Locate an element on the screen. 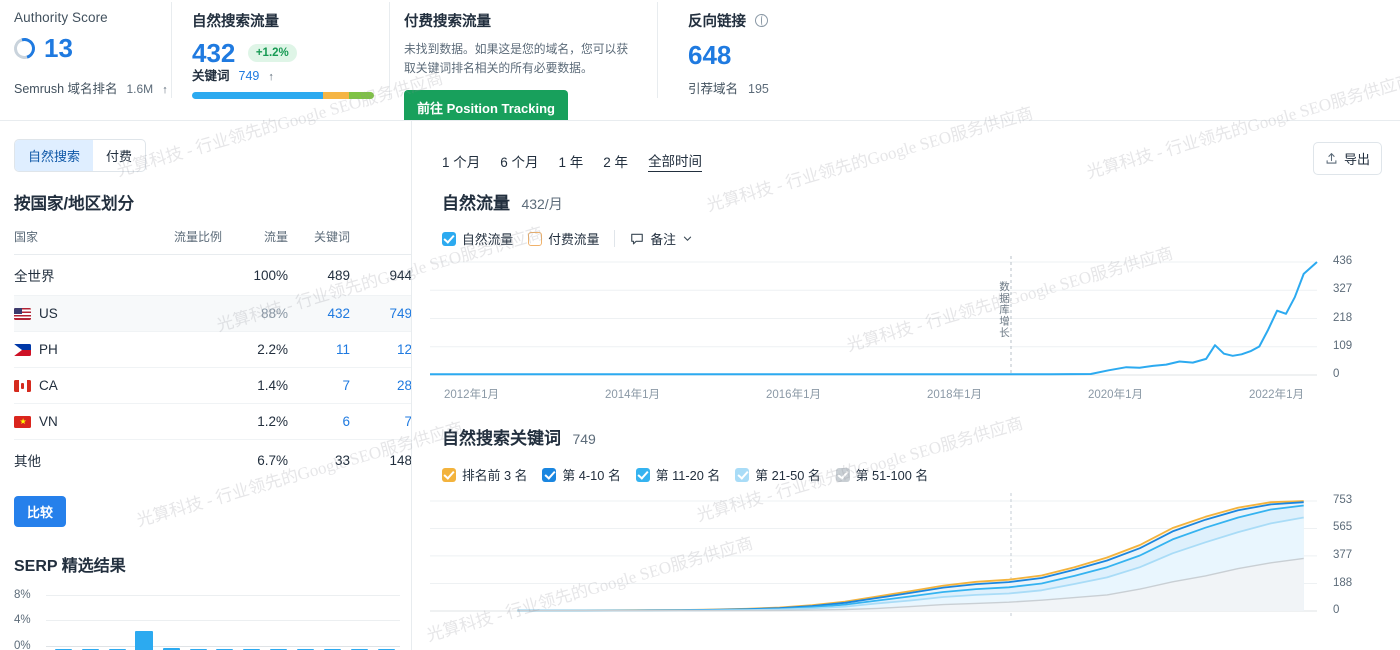  organic-keywords-chart: 753 565 377 188 0 is located at coordinates (907, 563).